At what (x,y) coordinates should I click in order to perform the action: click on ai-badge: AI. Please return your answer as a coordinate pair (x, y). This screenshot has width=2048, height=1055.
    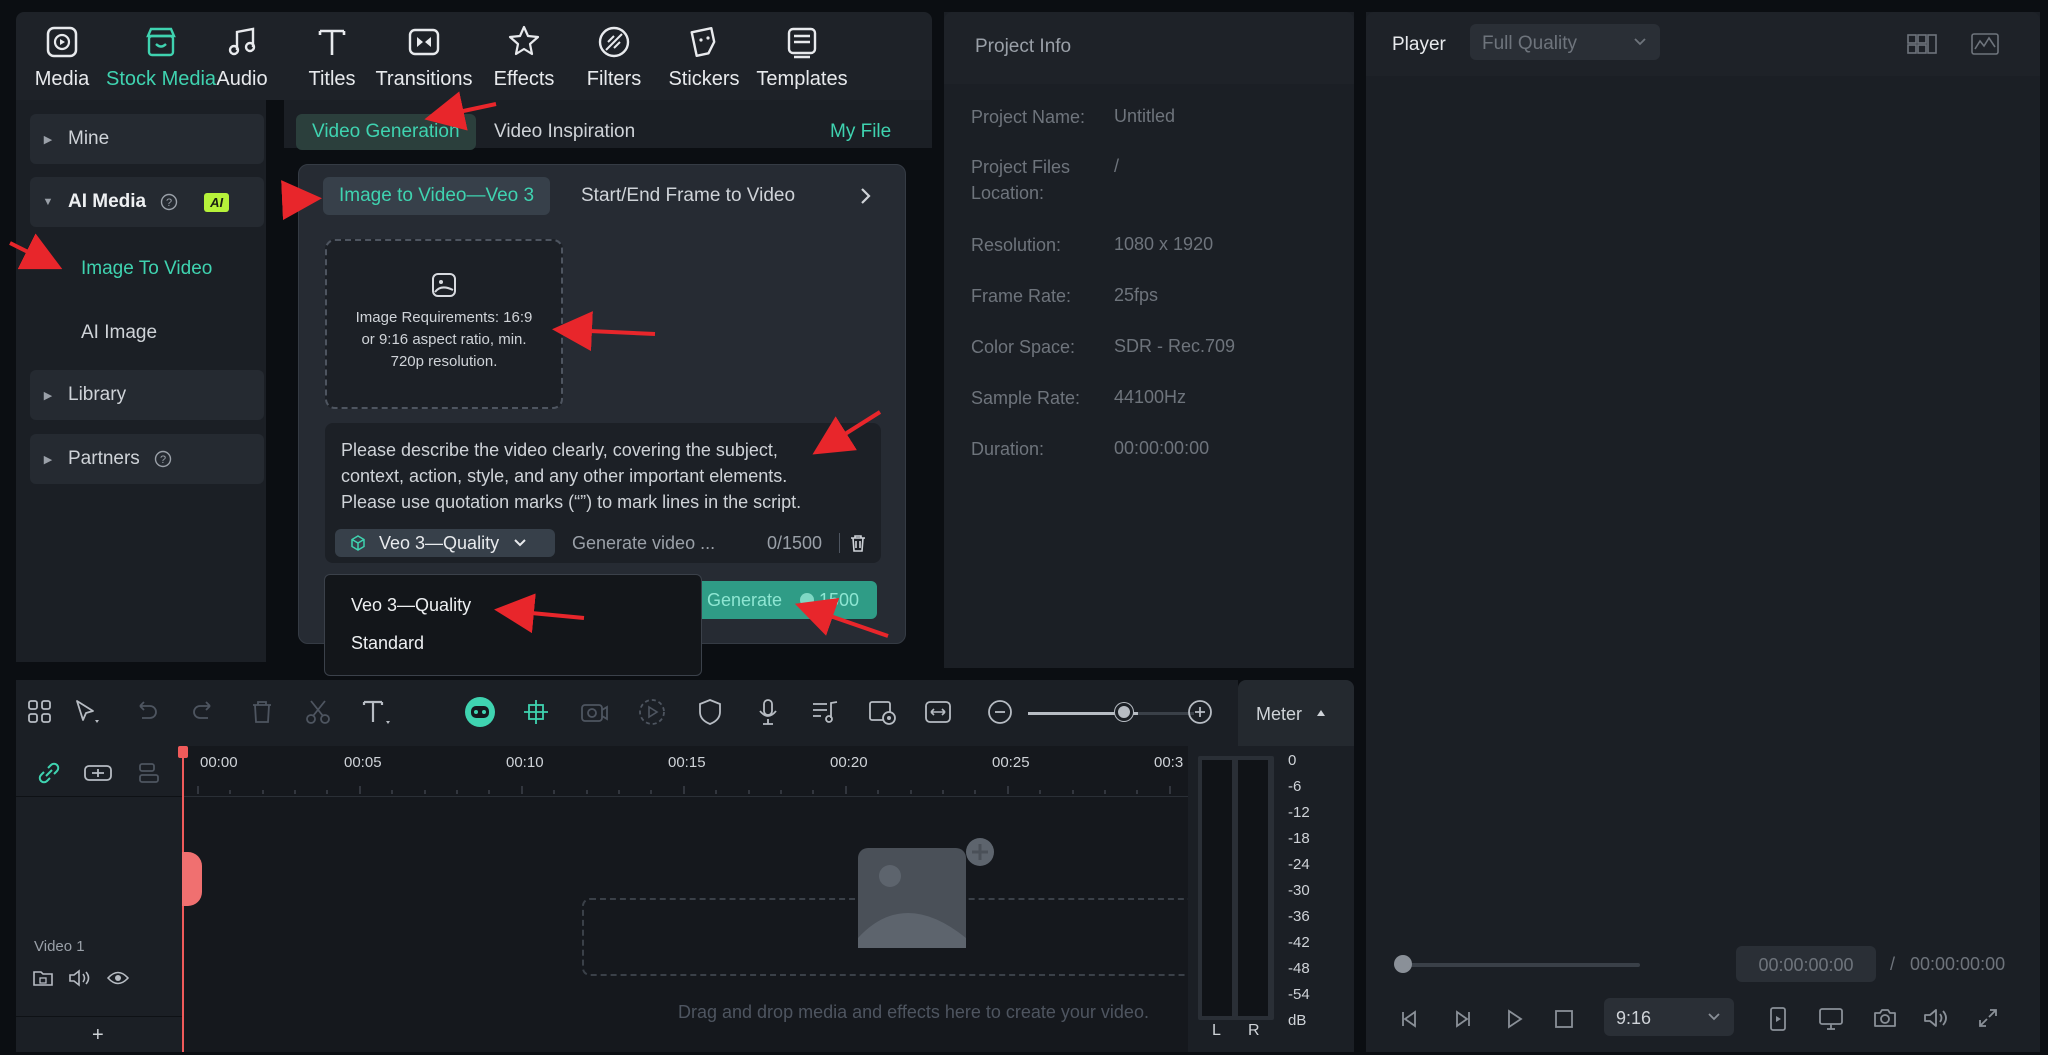
    Looking at the image, I should click on (217, 202).